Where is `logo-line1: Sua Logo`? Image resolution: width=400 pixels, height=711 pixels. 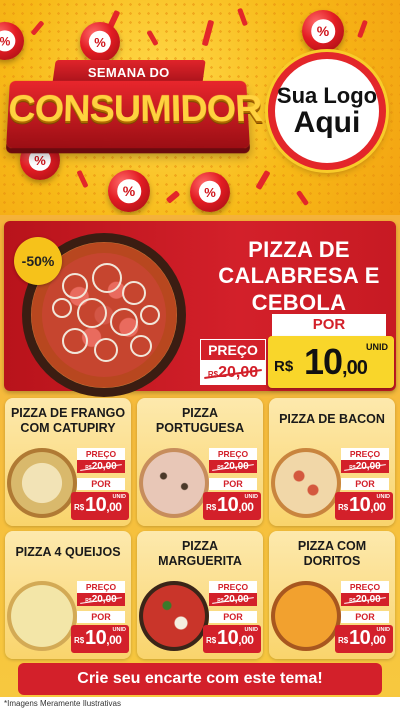 logo-line1: Sua Logo is located at coordinates (327, 95).